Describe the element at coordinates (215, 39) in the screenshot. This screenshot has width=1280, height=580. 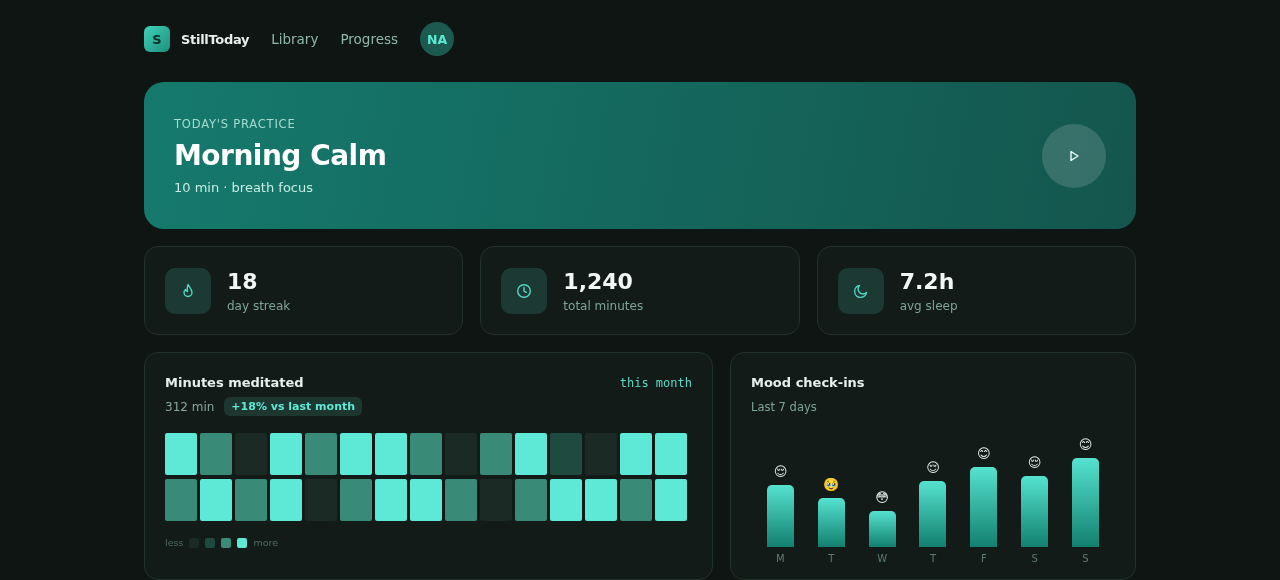
I see `brand-name: StillToday` at that location.